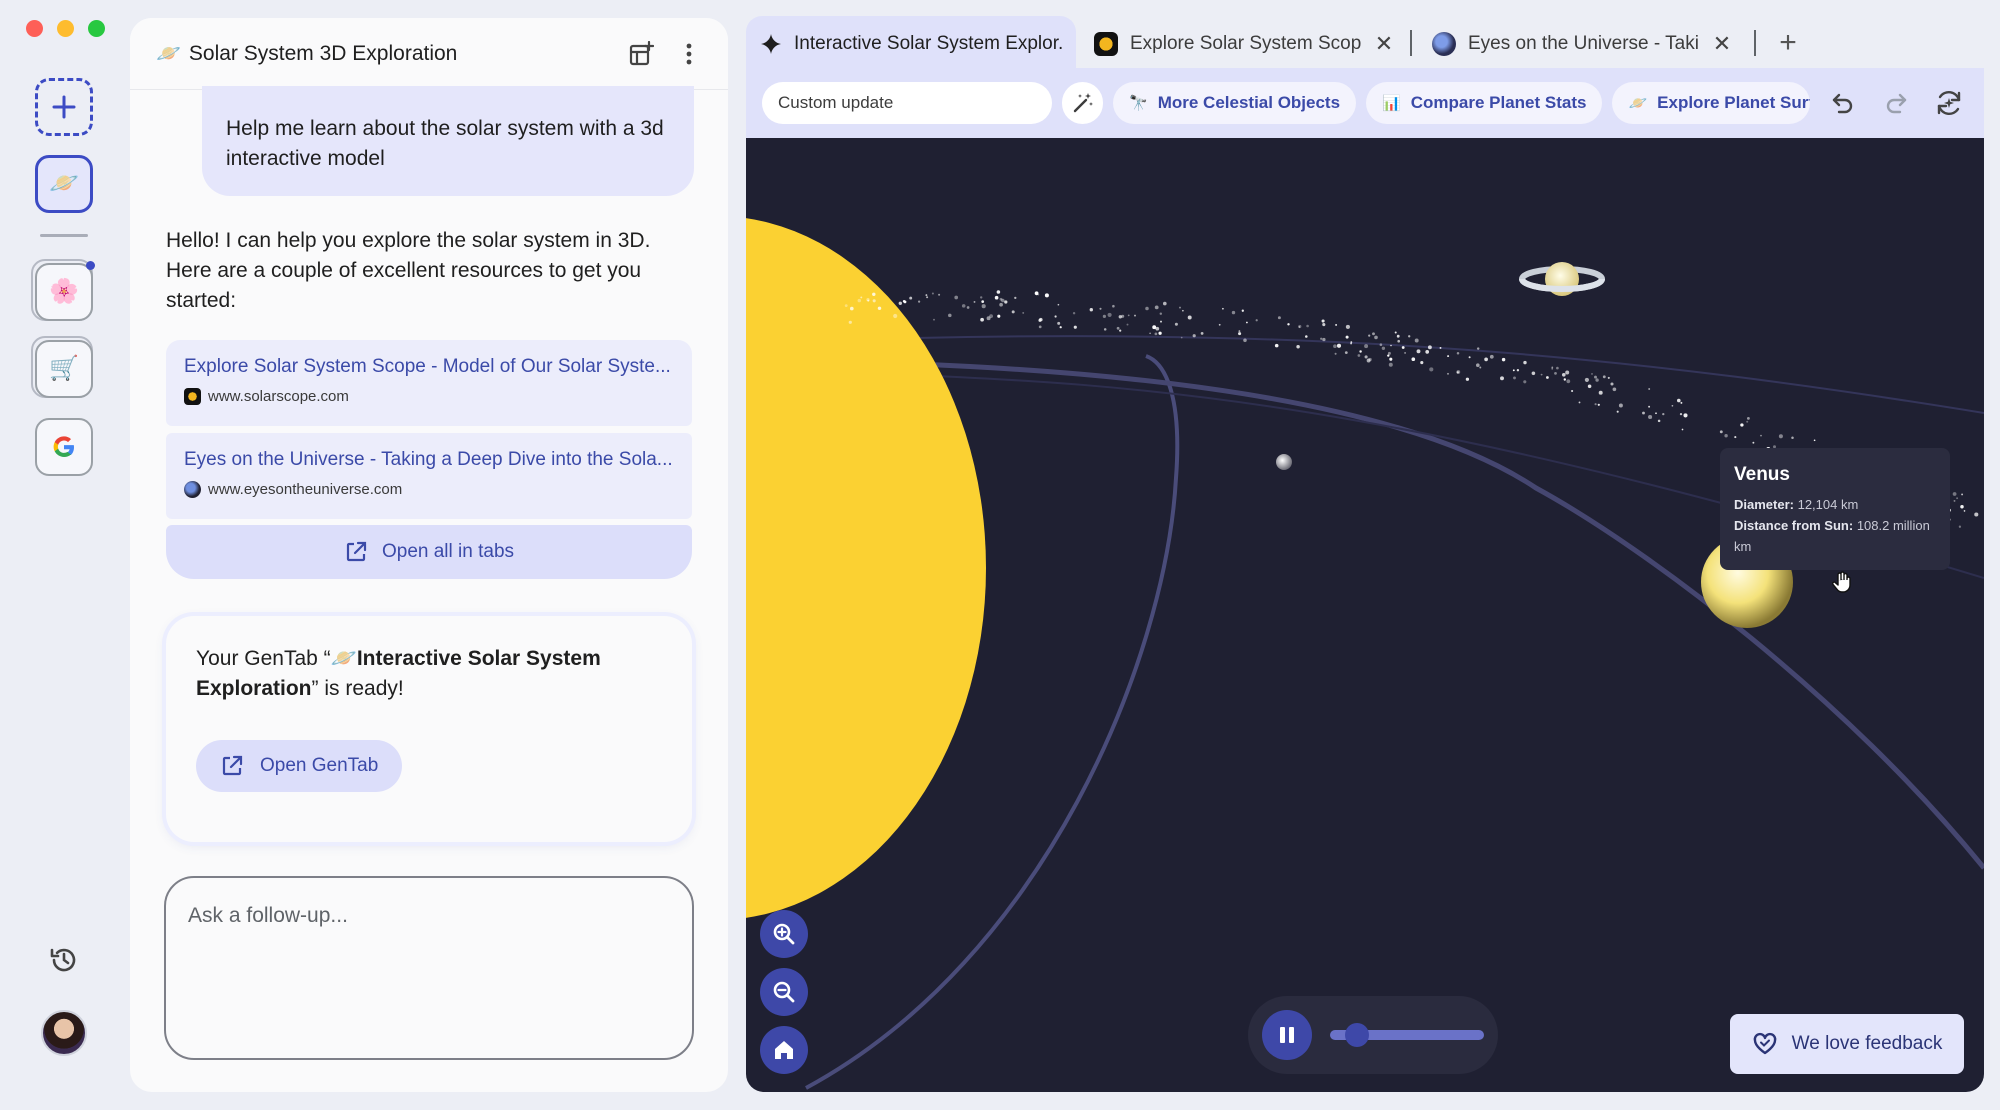 The image size is (2000, 1110). What do you see at coordinates (784, 934) in the screenshot?
I see `zoom-in-button` at bounding box center [784, 934].